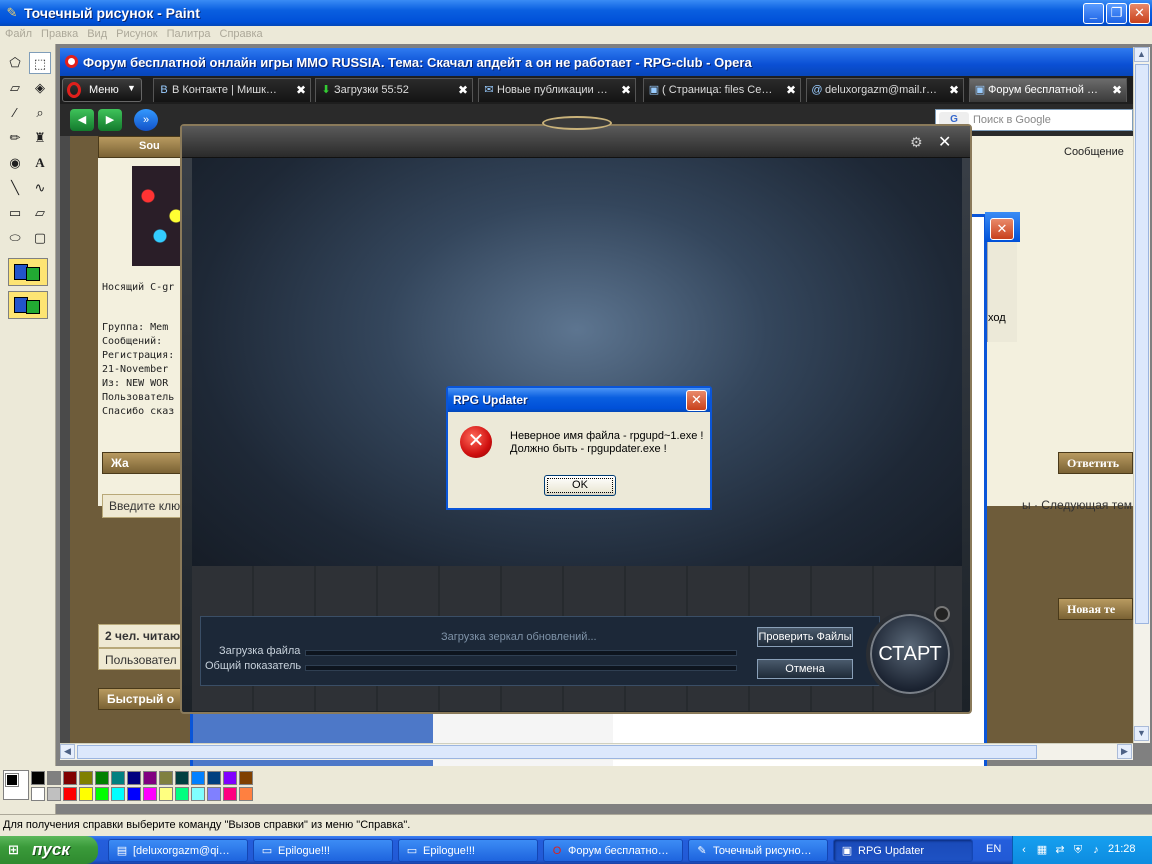  I want to click on scroll-up-icon: ▲, so click(1141, 54).